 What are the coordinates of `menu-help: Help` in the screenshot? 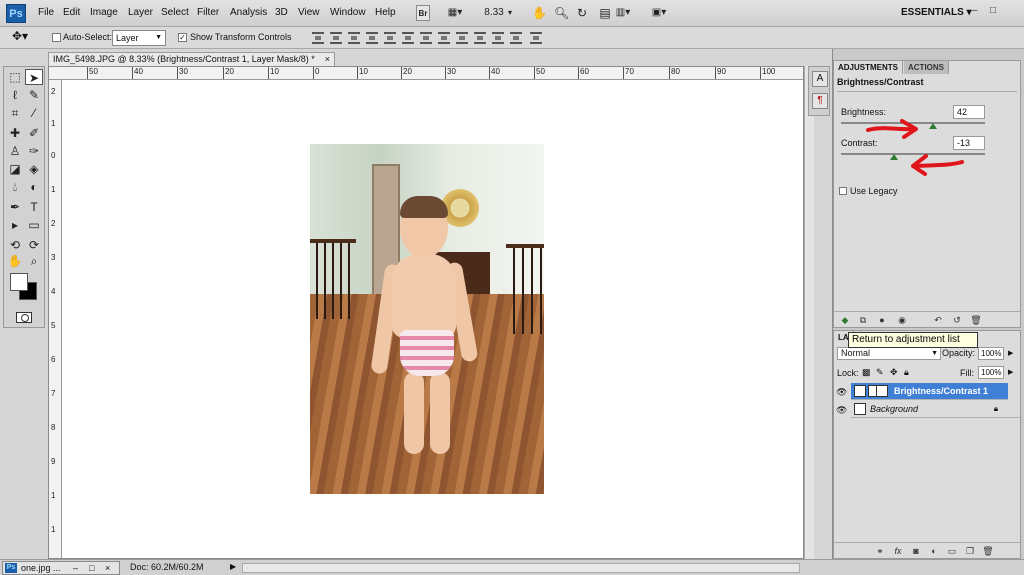 It's located at (385, 12).